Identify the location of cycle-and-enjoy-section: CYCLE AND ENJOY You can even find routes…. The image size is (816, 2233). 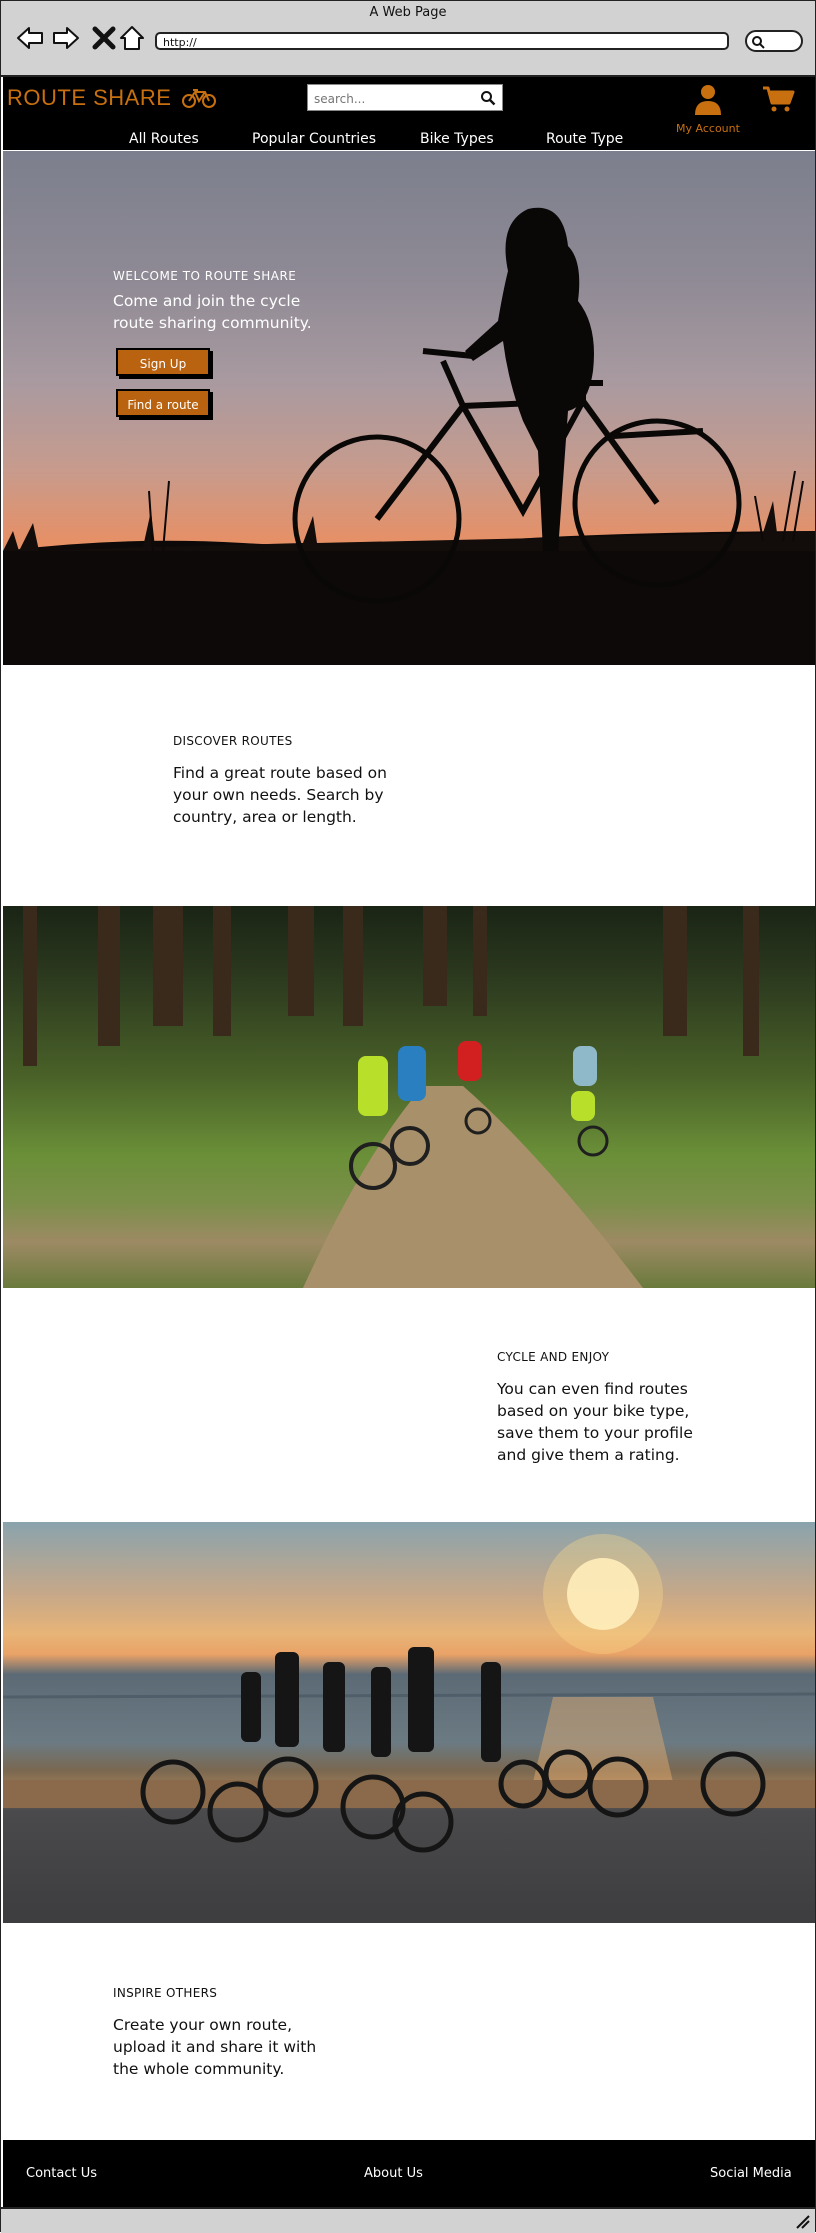
(603, 1408).